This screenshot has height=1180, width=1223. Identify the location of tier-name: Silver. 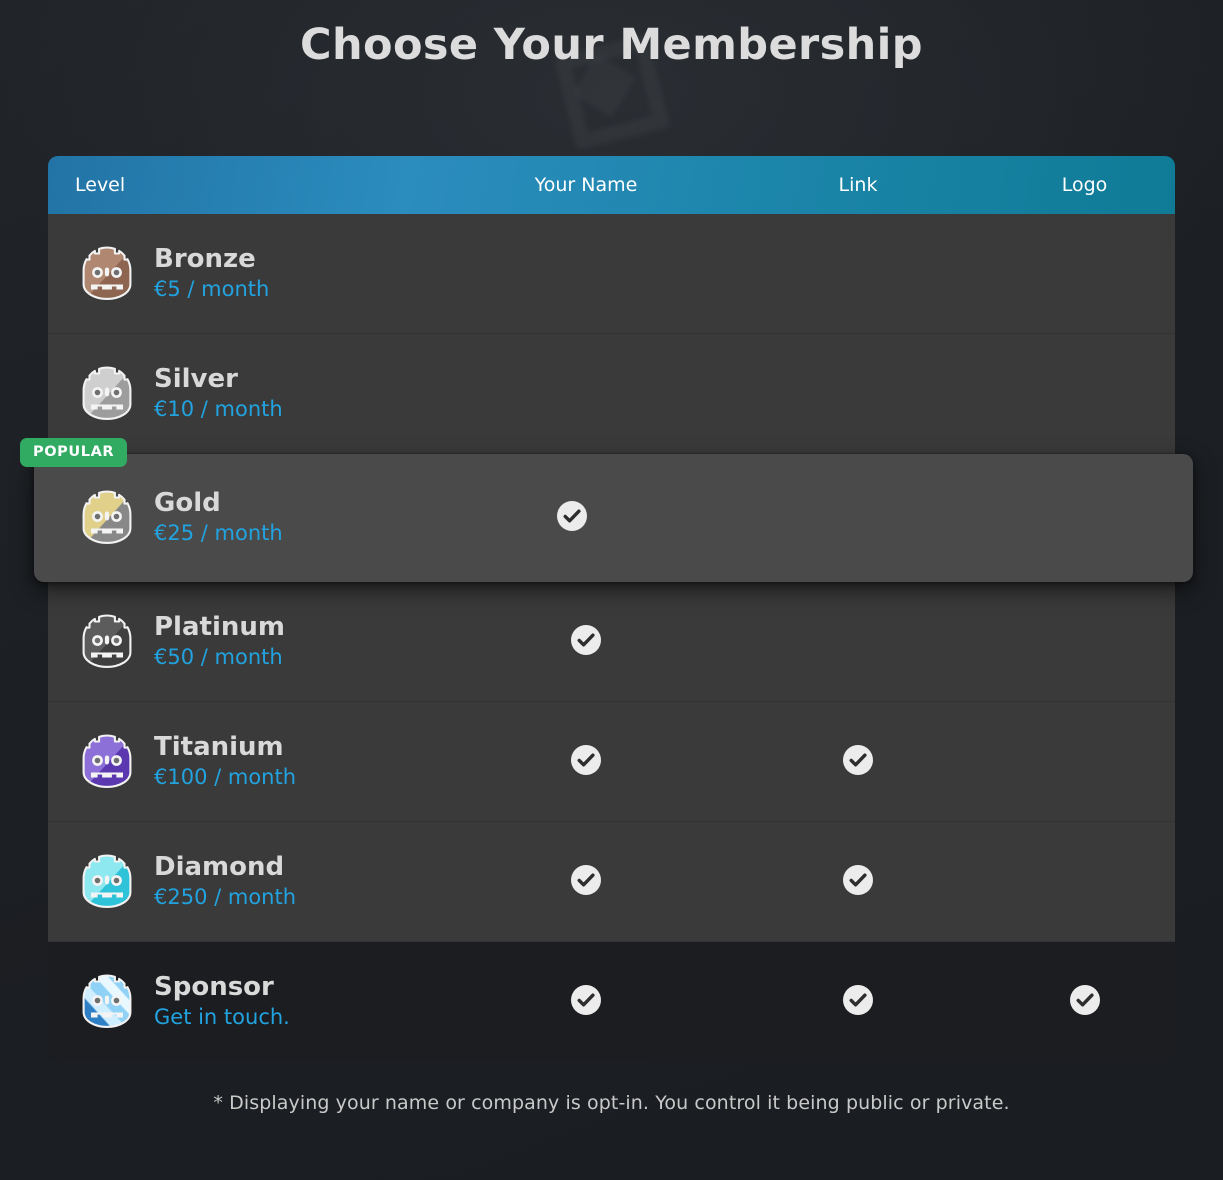
(196, 378).